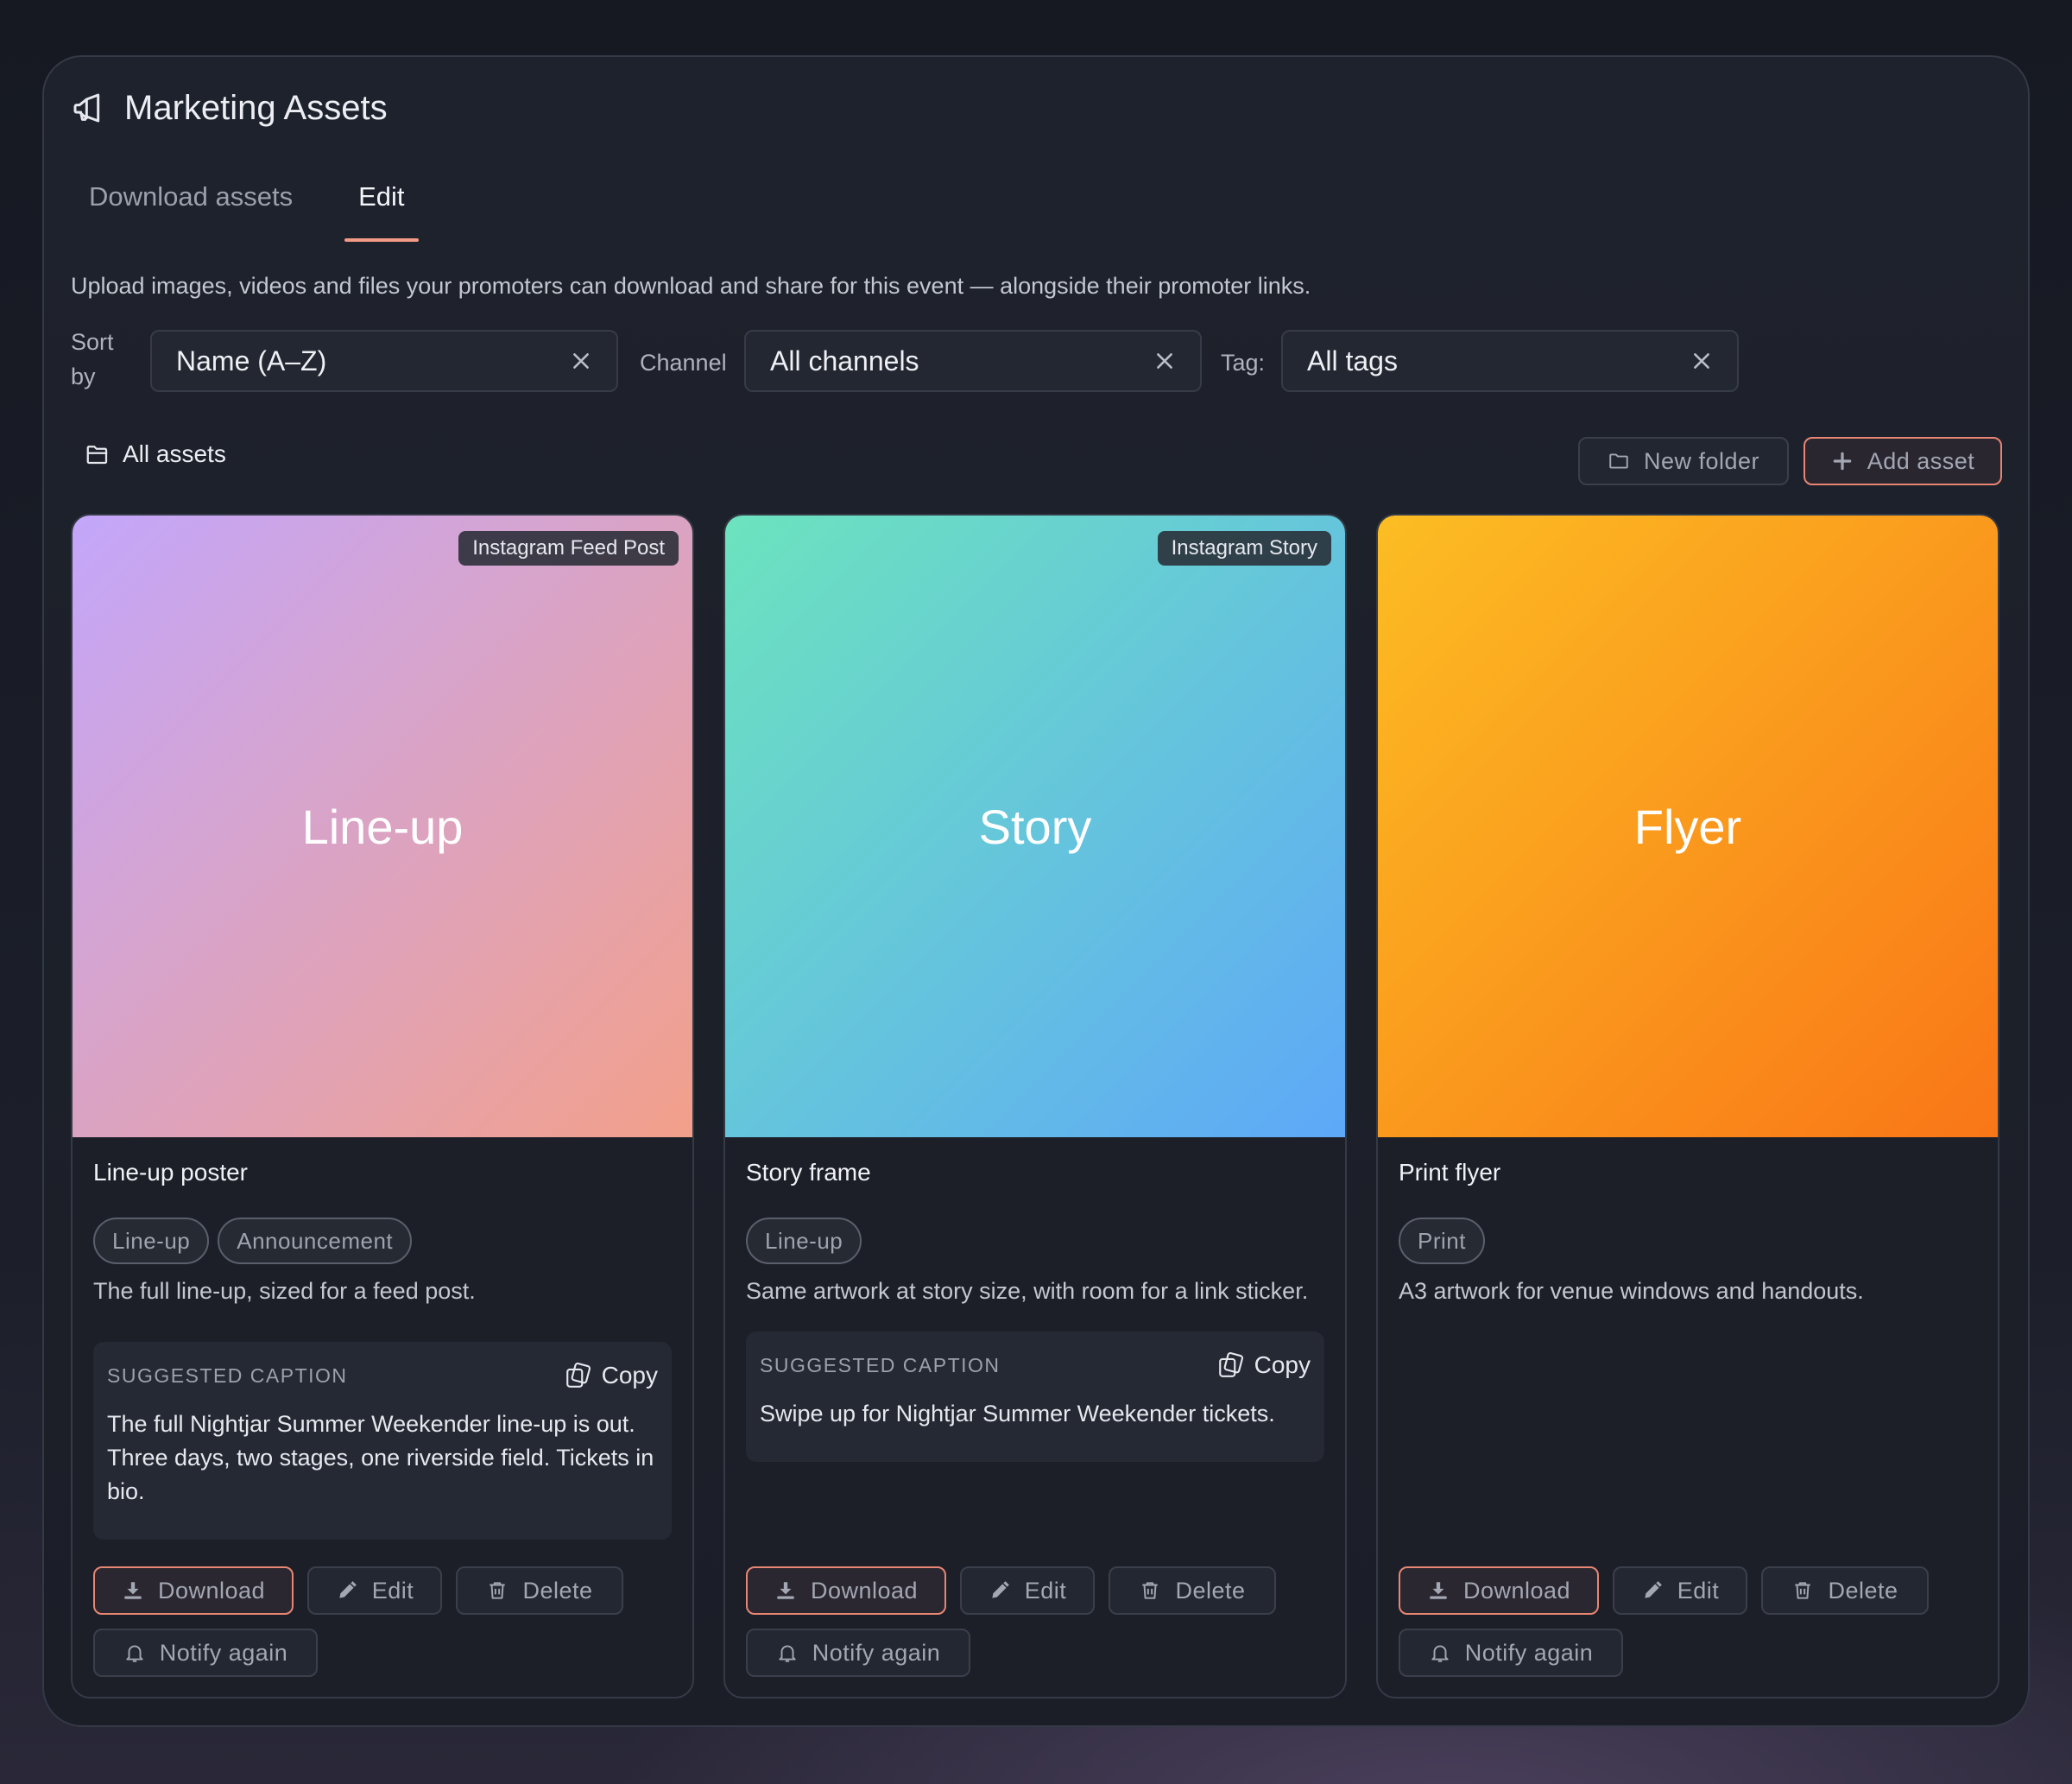 This screenshot has width=2072, height=1784. I want to click on preview-title: Story, so click(1035, 826).